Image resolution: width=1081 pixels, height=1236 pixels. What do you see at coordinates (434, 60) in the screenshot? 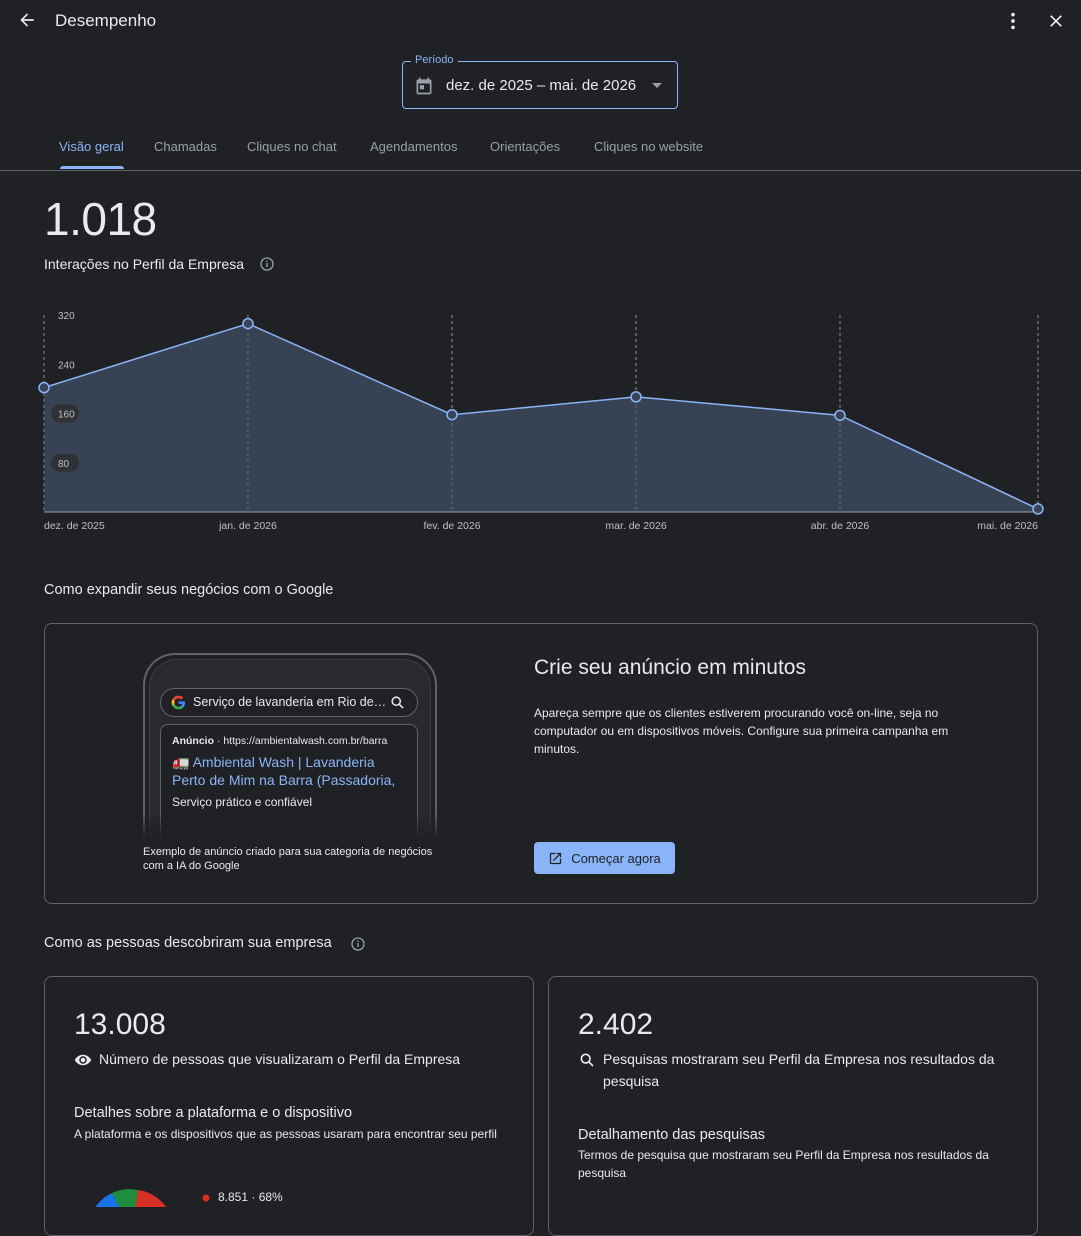
I see `period-label: Período` at bounding box center [434, 60].